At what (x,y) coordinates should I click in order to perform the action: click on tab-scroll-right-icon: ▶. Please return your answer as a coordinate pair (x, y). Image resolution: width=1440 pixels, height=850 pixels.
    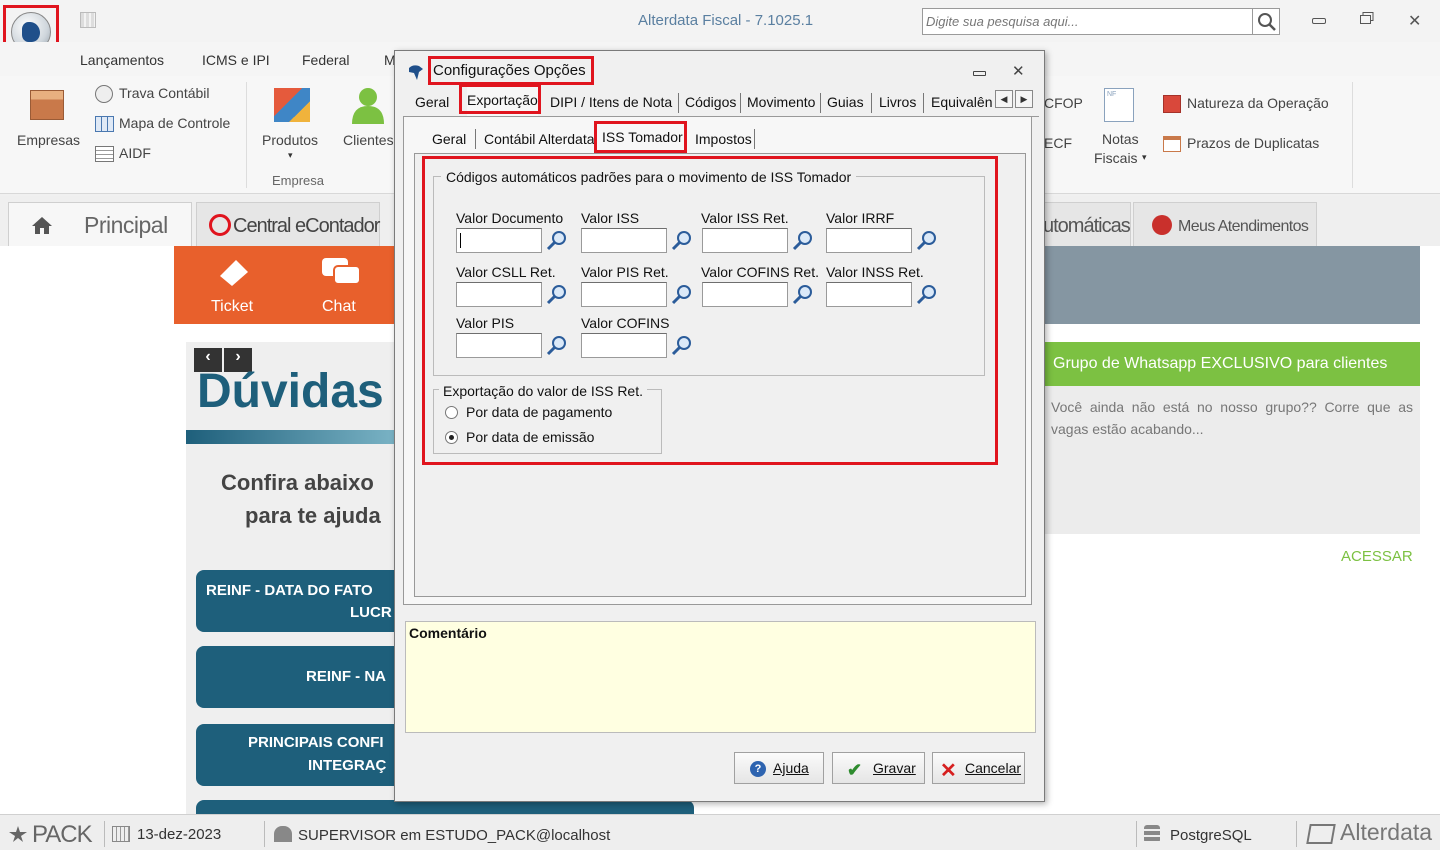
    Looking at the image, I should click on (1024, 99).